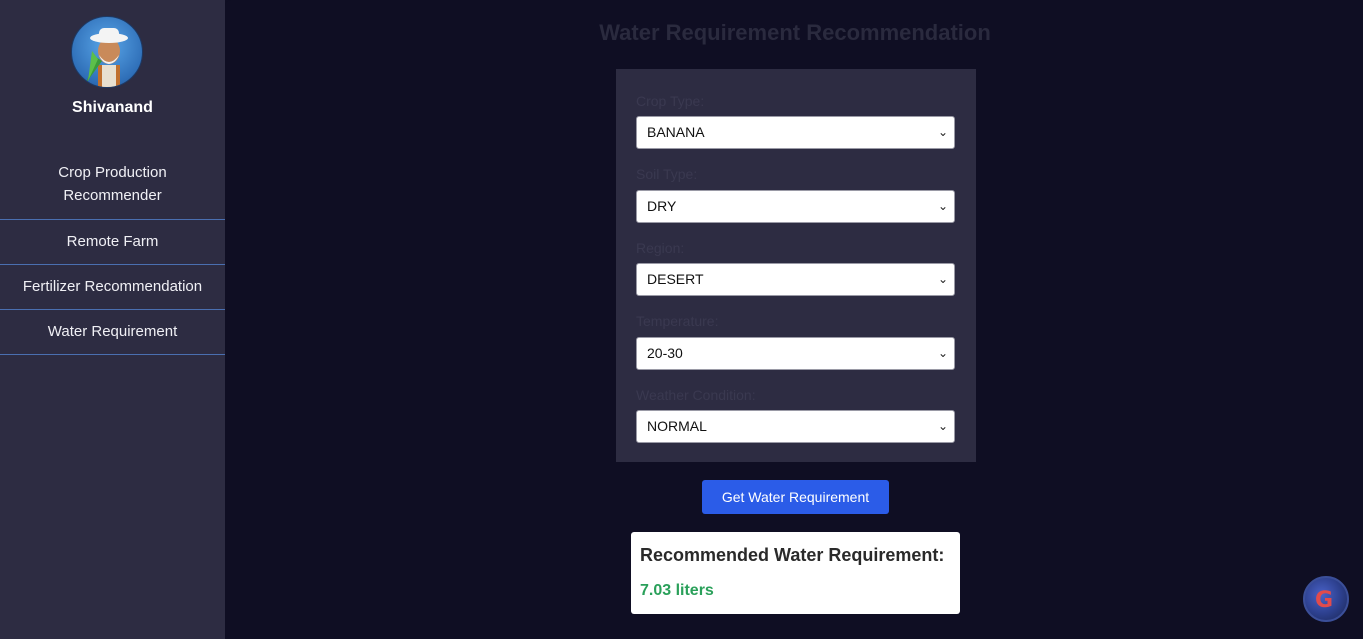  What do you see at coordinates (795, 206) in the screenshot?
I see `soil-type-select: DRY ⌄` at bounding box center [795, 206].